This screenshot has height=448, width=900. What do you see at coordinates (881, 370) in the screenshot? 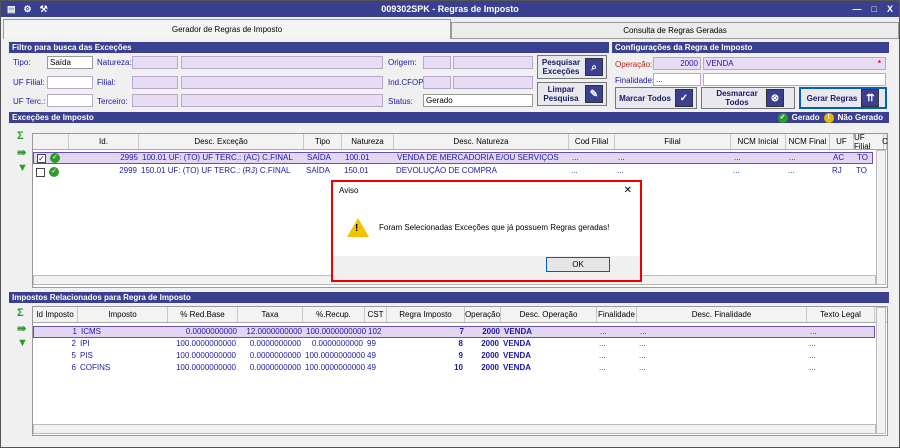
I see `impostos-vscrollbar` at bounding box center [881, 370].